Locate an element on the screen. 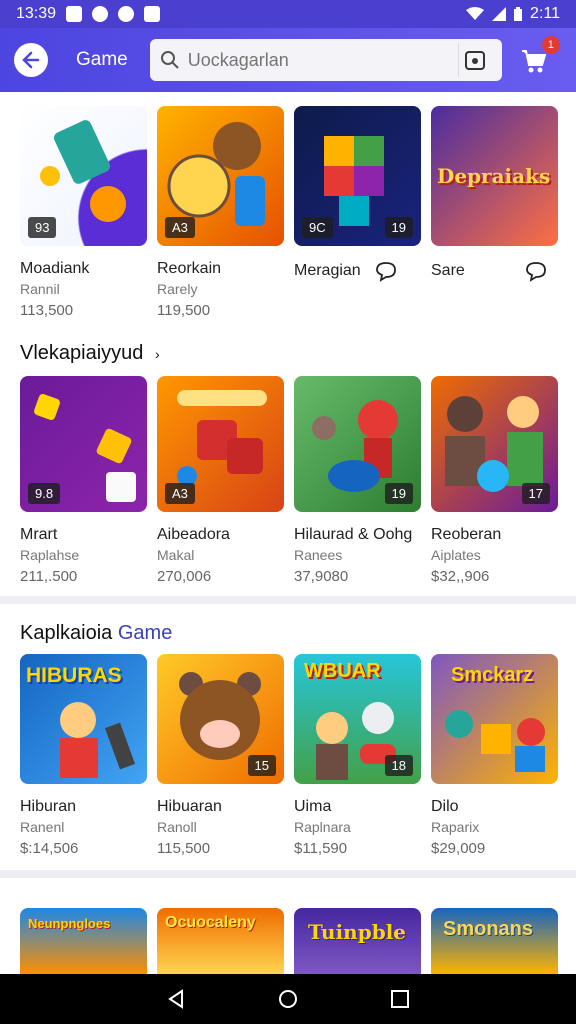  game-subtitle: Ranoll is located at coordinates (177, 827).